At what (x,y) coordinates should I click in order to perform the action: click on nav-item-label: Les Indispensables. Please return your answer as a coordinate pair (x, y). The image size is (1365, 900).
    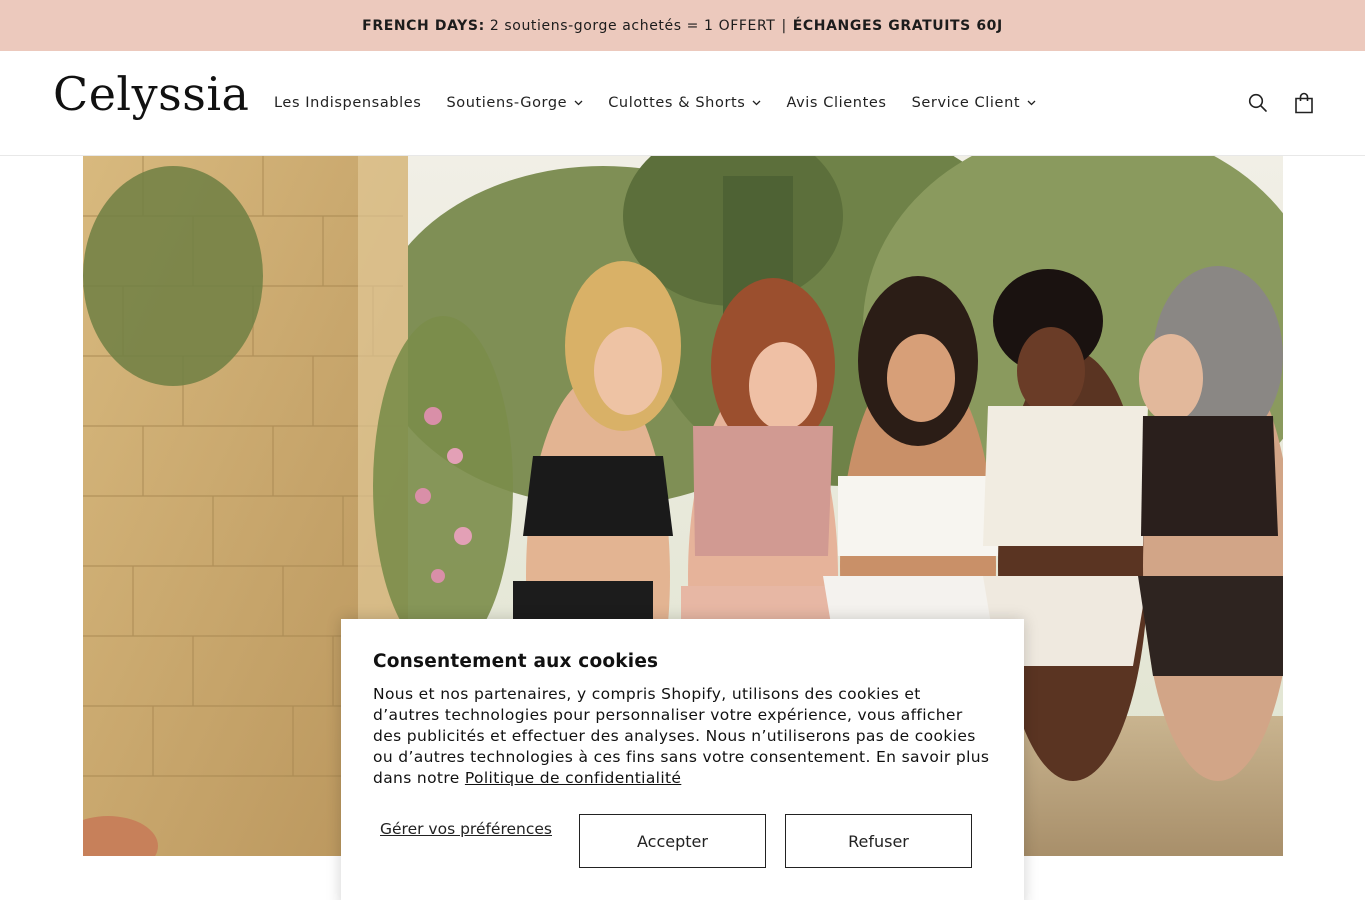
    Looking at the image, I should click on (348, 103).